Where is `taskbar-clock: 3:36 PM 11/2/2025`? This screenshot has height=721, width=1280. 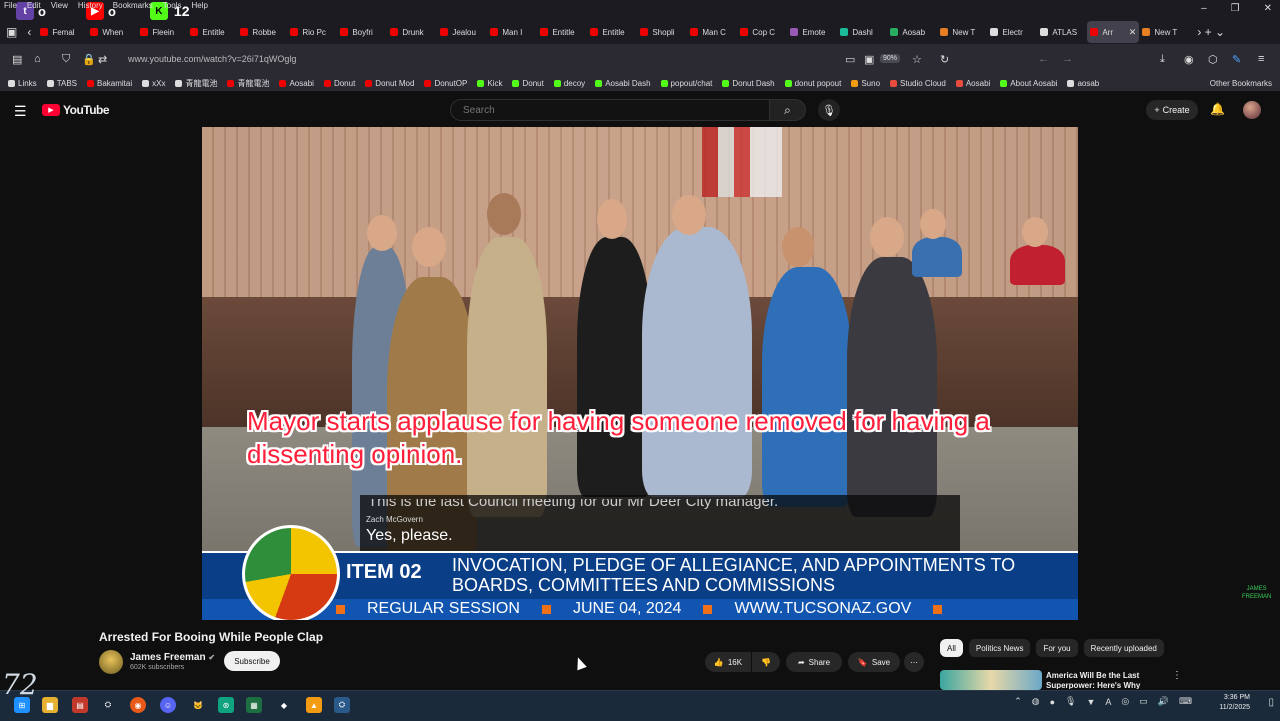 taskbar-clock: 3:36 PM 11/2/2025 is located at coordinates (1234, 703).